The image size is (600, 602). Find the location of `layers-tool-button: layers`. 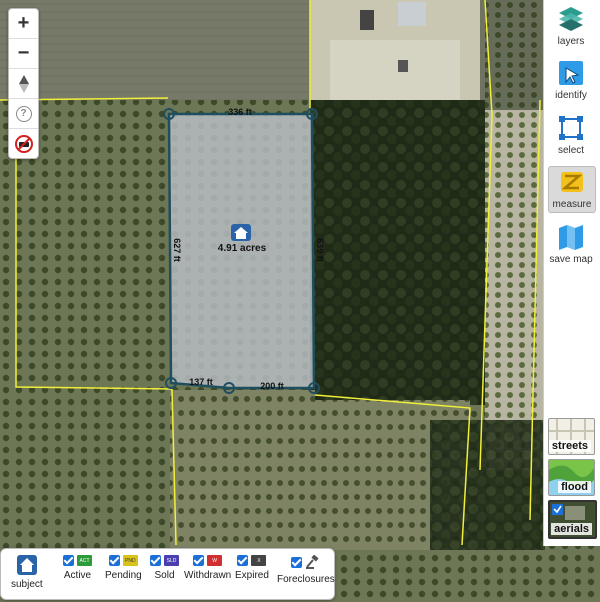

layers-tool-button: layers is located at coordinates (571, 25).